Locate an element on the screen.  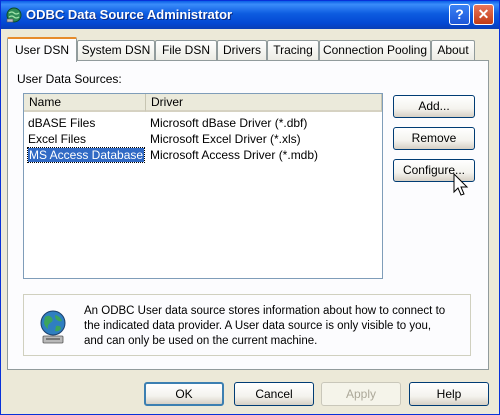
tab-user-dsn: User DSN is located at coordinates (42, 49).